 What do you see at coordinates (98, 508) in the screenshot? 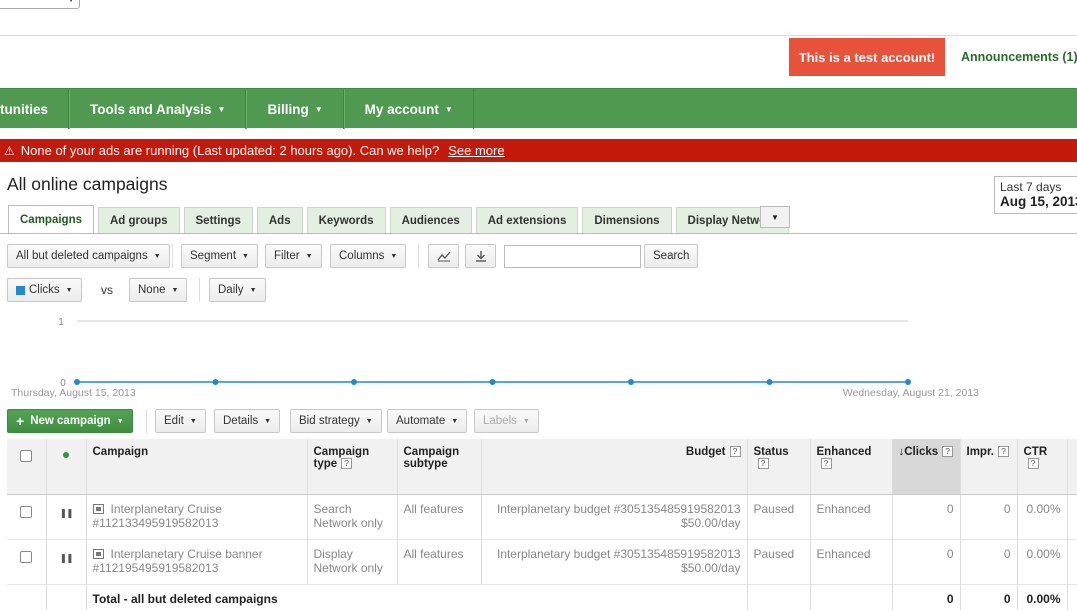
I see `search-campaign-icon` at bounding box center [98, 508].